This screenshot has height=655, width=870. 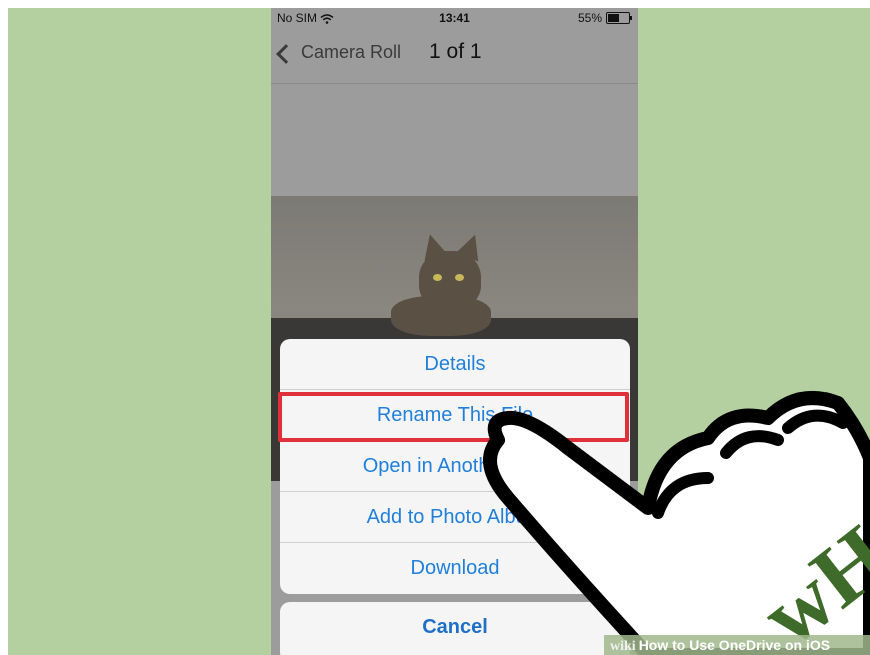 What do you see at coordinates (623, 646) in the screenshot?
I see `watermark-site: wiki` at bounding box center [623, 646].